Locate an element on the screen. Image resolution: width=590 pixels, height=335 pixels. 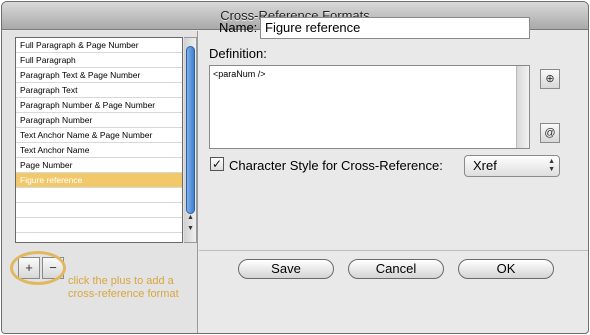
list-item: Text Anchor Name & Page Number is located at coordinates (99, 135).